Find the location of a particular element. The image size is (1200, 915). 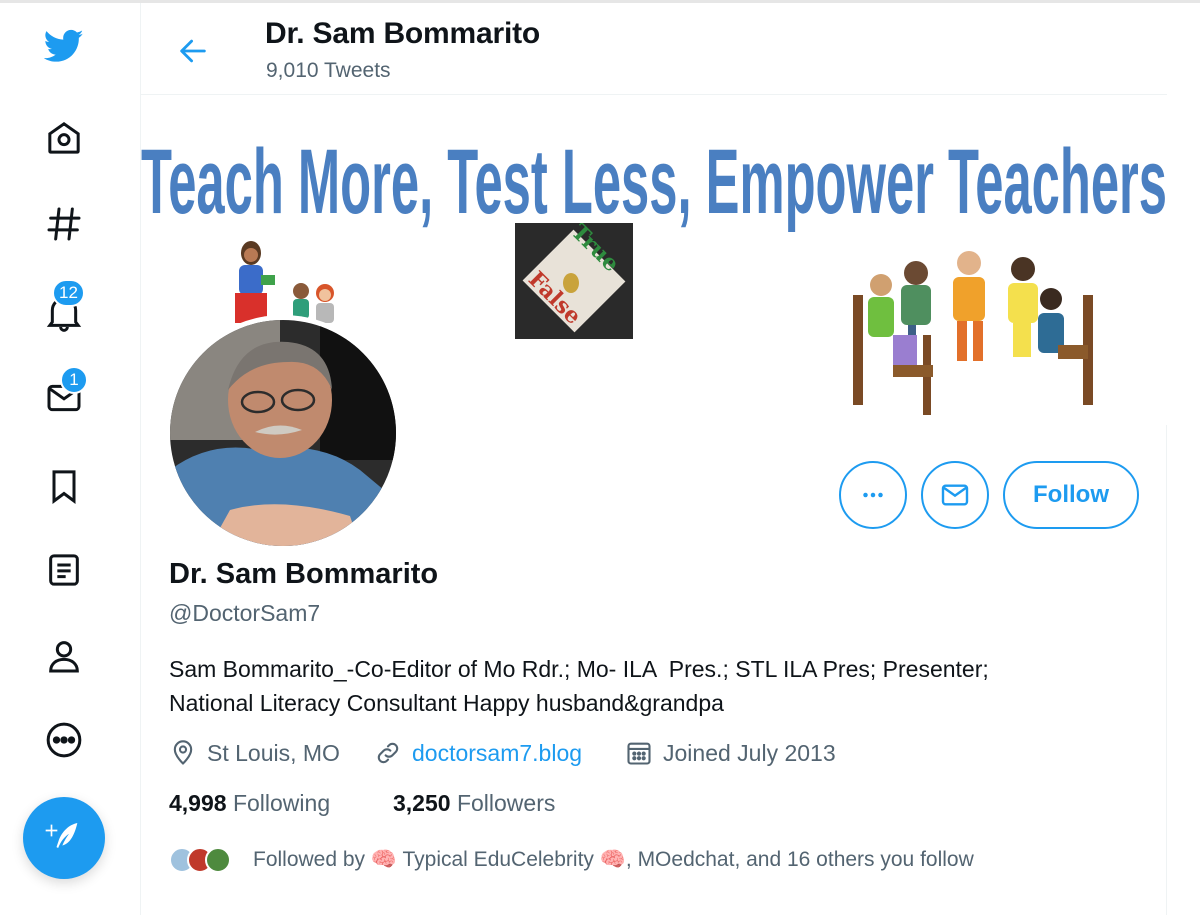

sidebar-nav: 12 1 is located at coordinates (70, 457).